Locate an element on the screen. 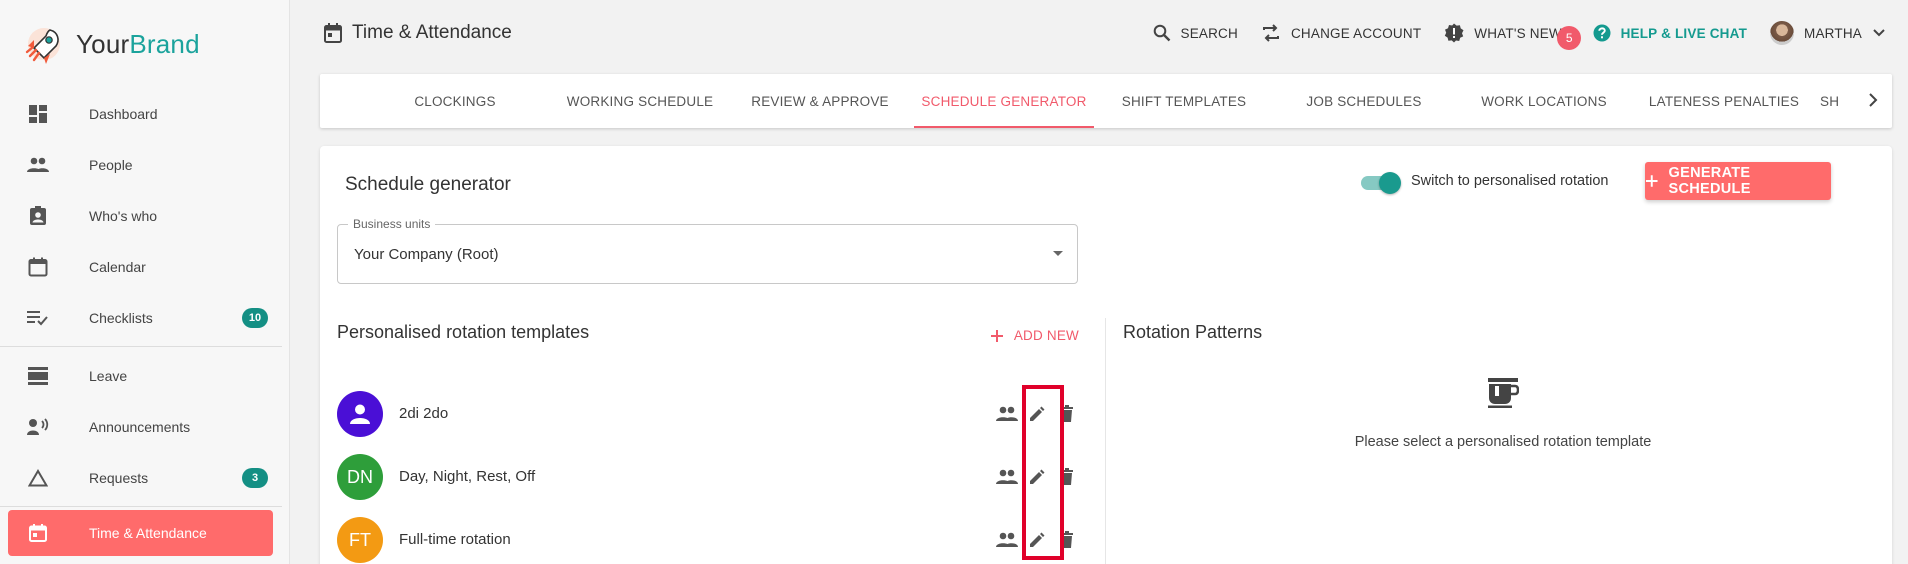 The image size is (1908, 564). template-avatar is located at coordinates (360, 414).